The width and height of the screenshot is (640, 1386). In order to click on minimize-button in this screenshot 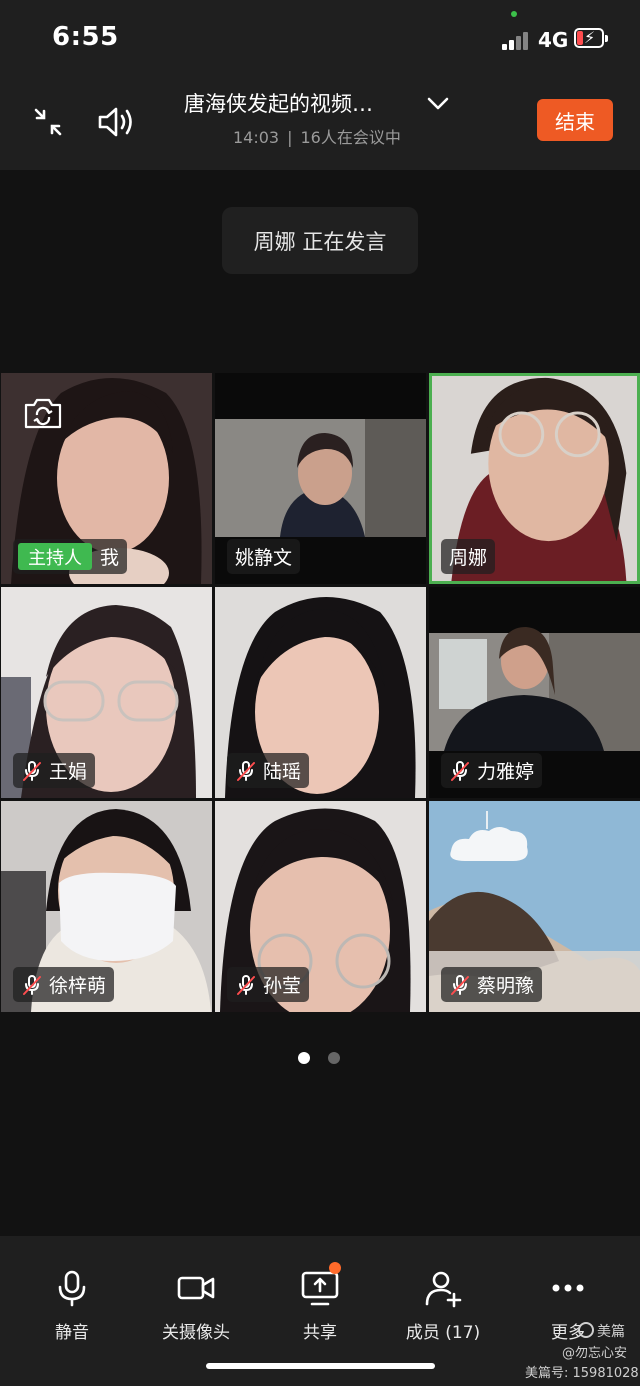, I will do `click(48, 122)`.